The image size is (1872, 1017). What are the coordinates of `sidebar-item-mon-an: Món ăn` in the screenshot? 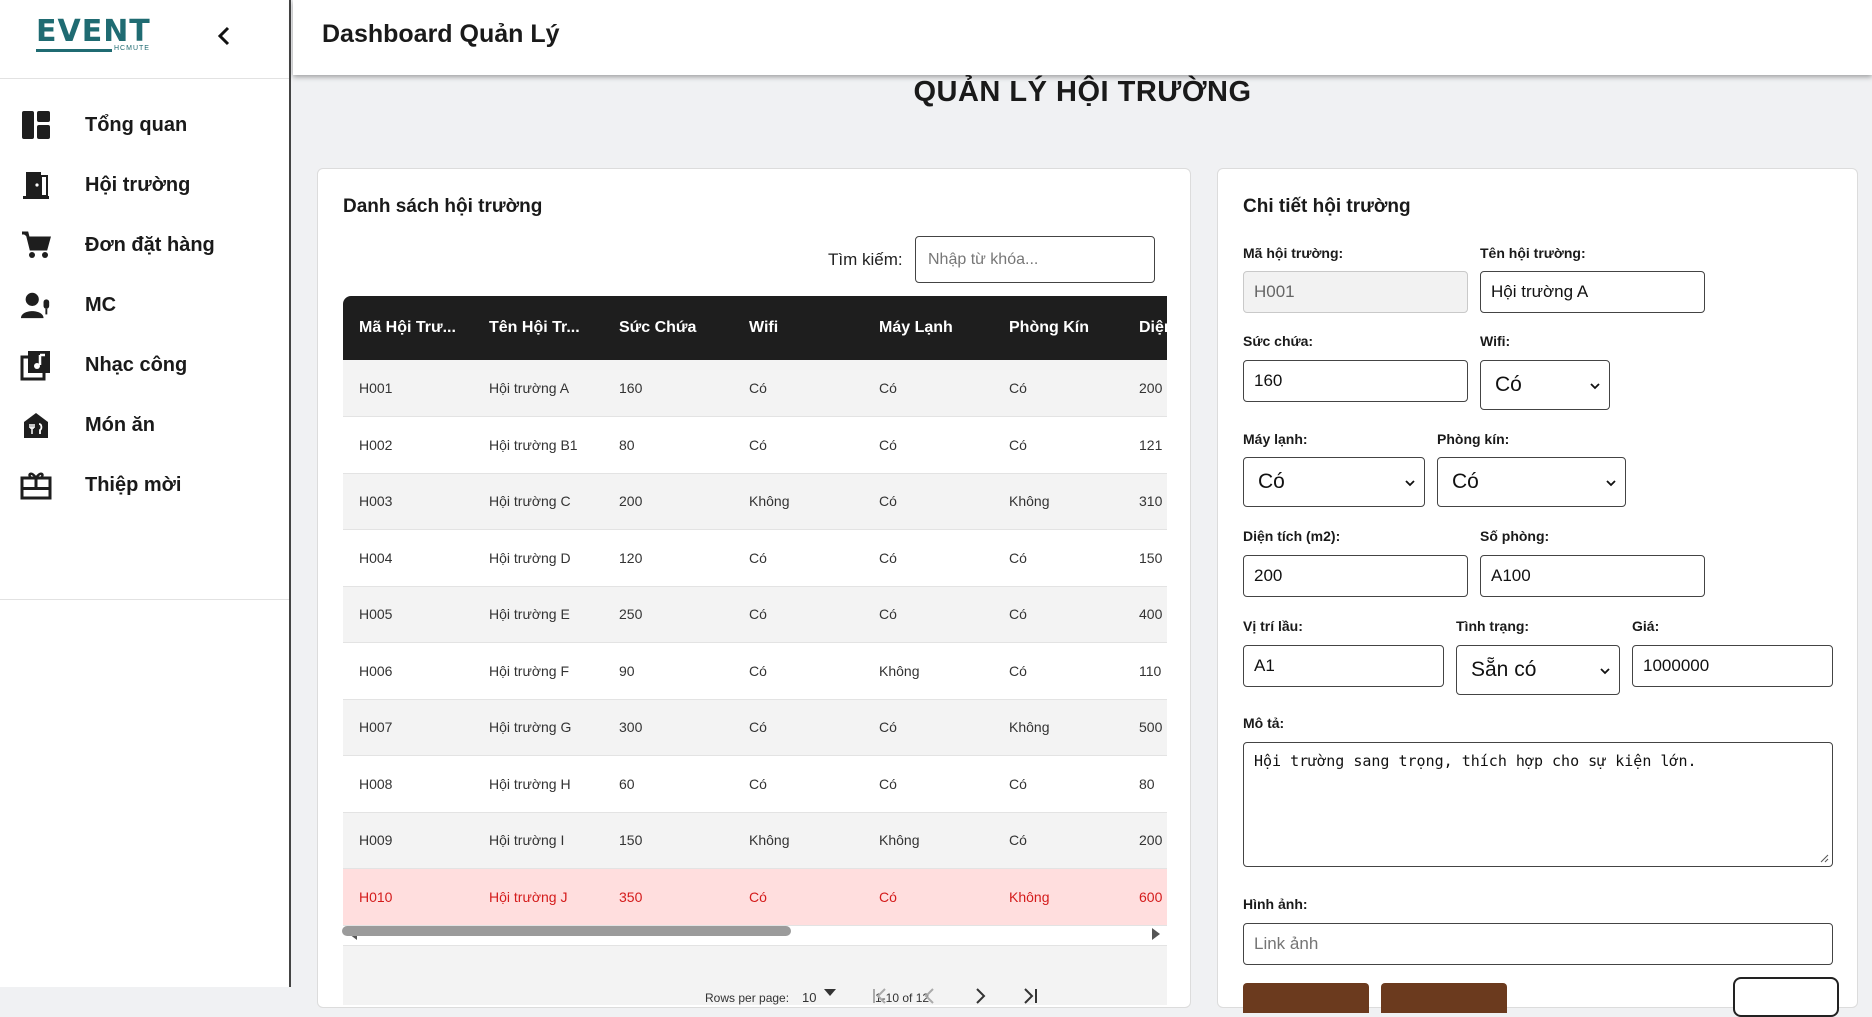 It's located at (144, 425).